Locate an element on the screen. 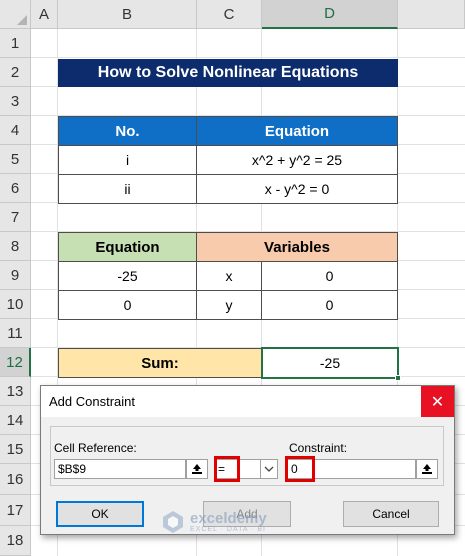 The height and width of the screenshot is (556, 465). table2-cell-equation: 0 is located at coordinates (127, 305).